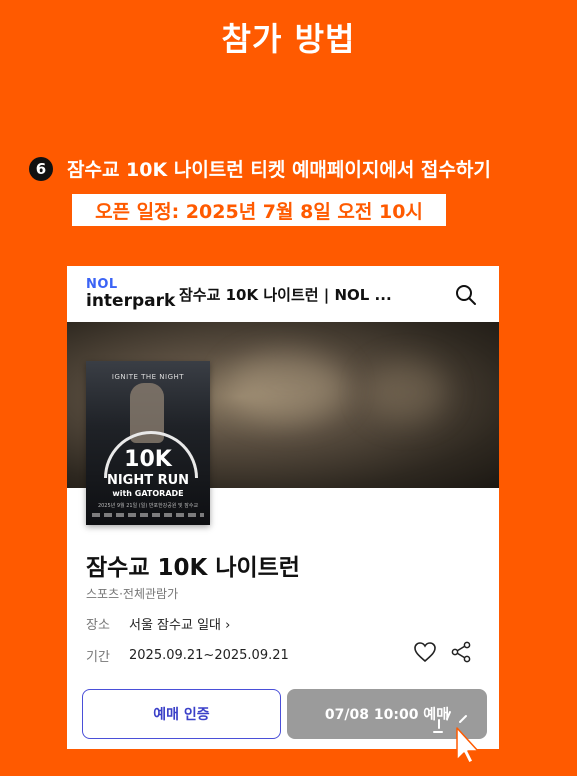 Image resolution: width=577 pixels, height=776 pixels. What do you see at coordinates (179, 623) in the screenshot?
I see `venue-value: 서울 잠수교 일대 ›` at bounding box center [179, 623].